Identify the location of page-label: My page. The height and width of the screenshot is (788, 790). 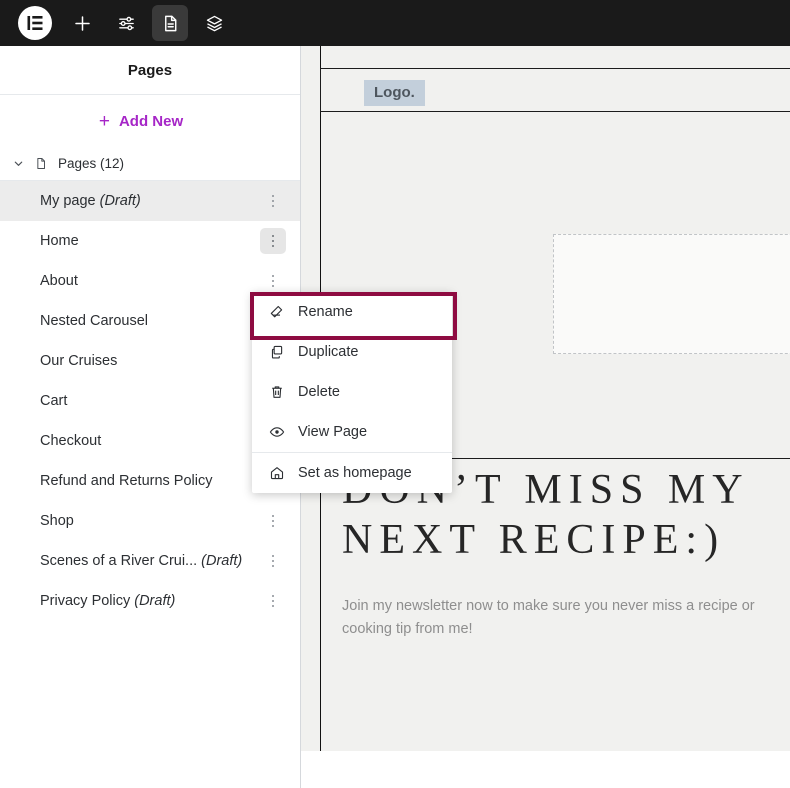
(68, 201).